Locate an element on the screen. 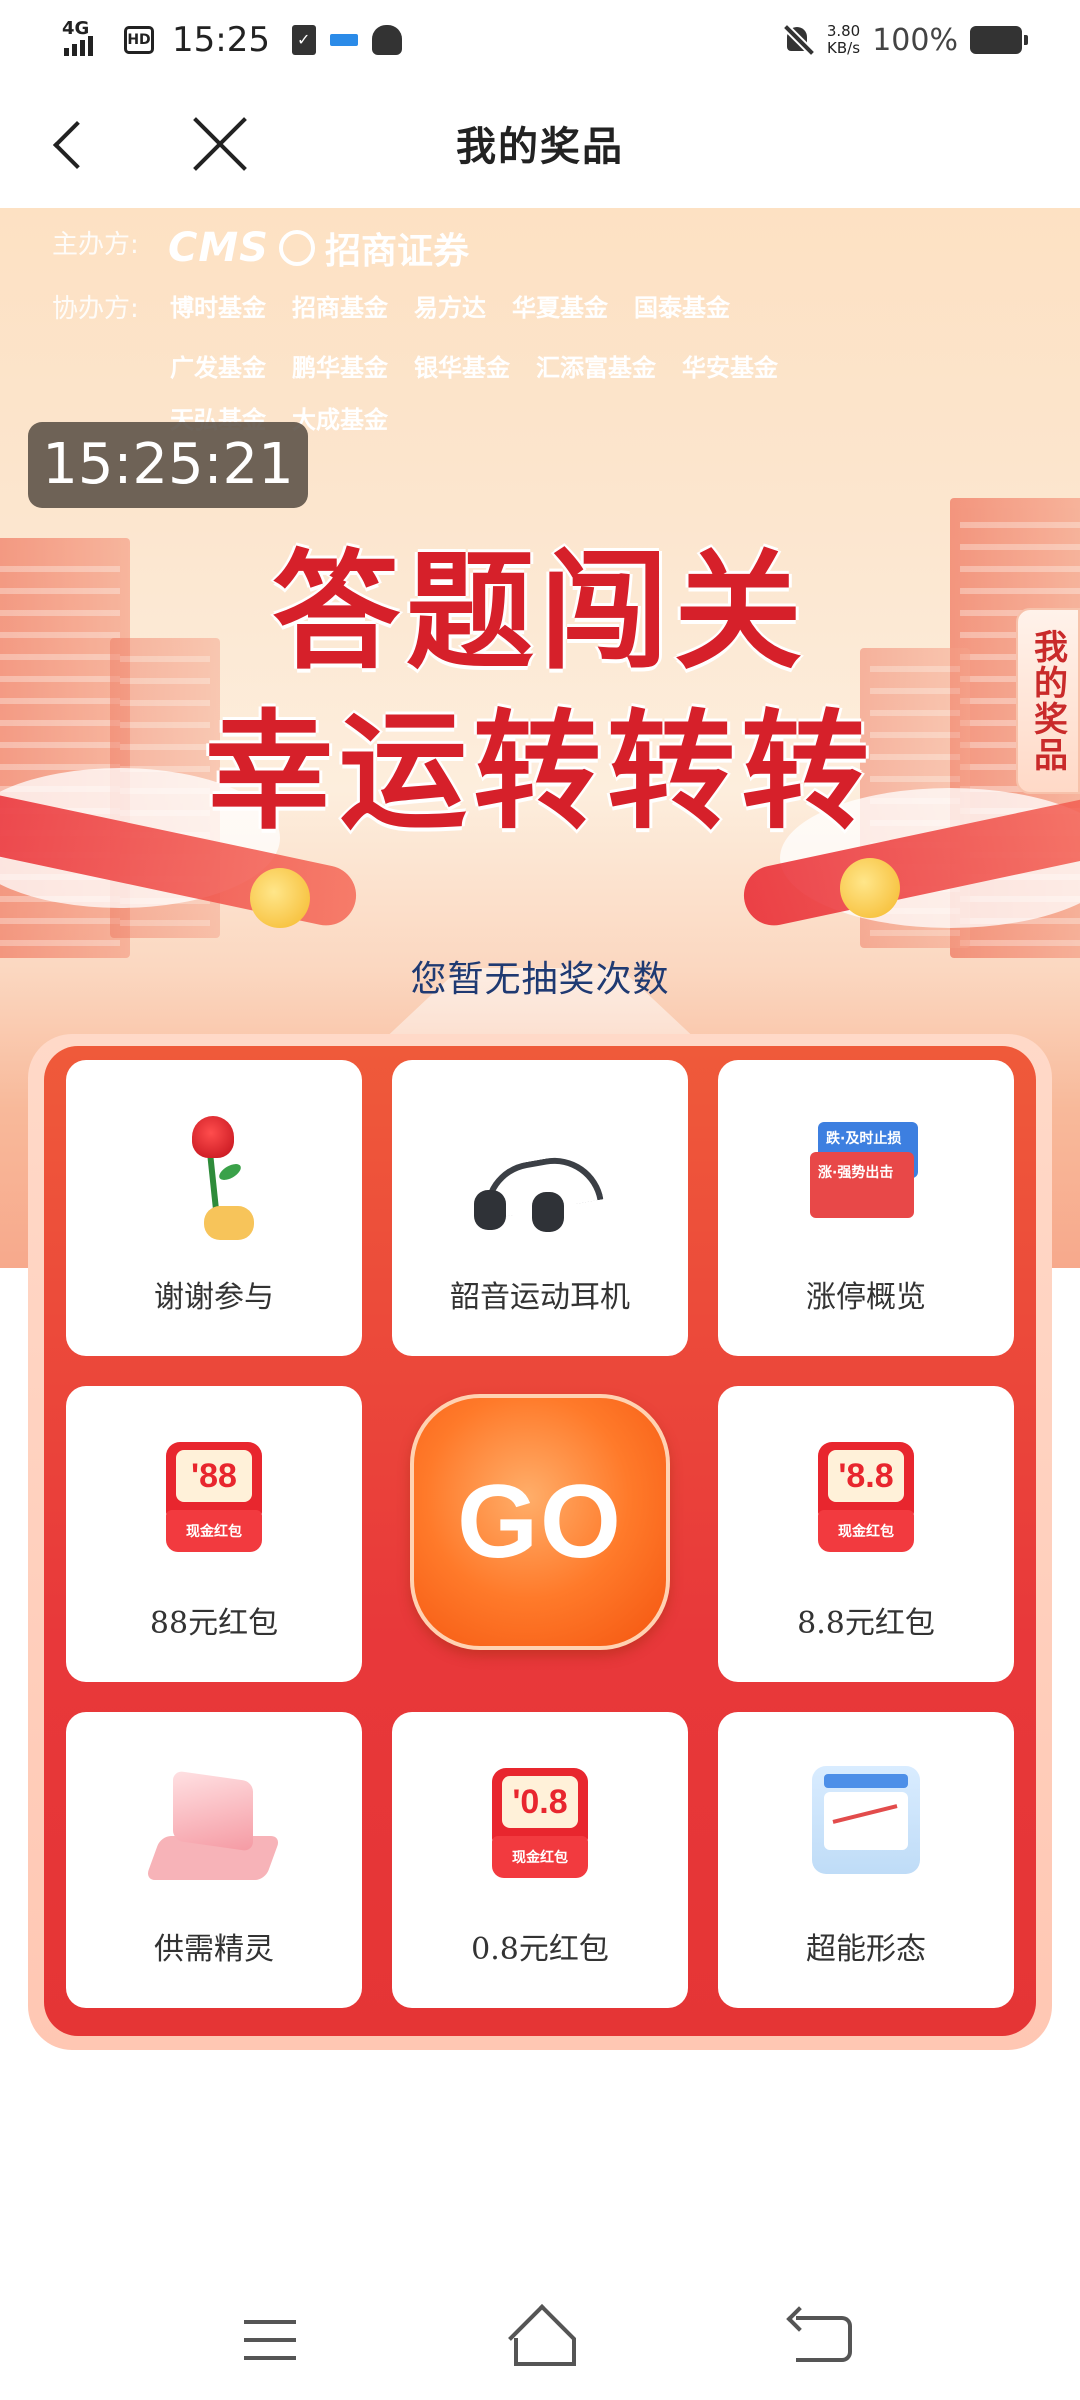 The image size is (1080, 2400). app-notification-icon is located at coordinates (343, 40).